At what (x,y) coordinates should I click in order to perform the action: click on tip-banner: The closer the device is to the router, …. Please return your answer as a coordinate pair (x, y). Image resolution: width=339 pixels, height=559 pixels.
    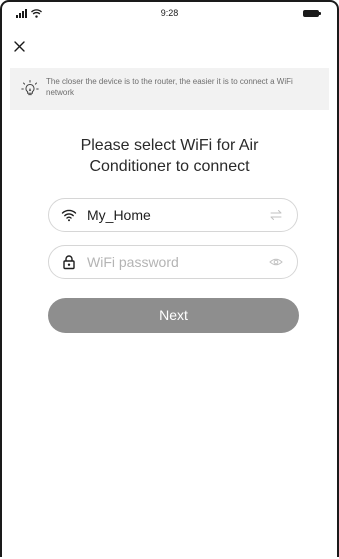
    Looking at the image, I should click on (169, 89).